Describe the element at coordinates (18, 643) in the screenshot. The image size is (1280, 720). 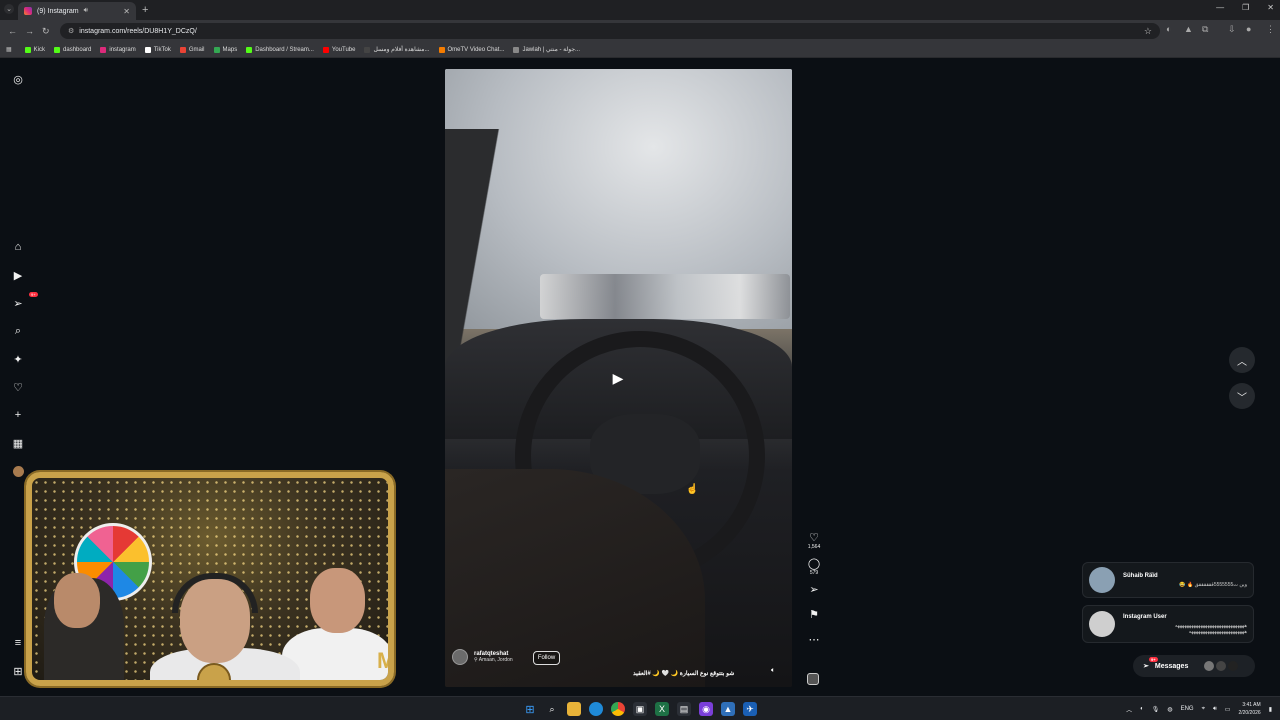
I see `menu-icon: ≡` at that location.